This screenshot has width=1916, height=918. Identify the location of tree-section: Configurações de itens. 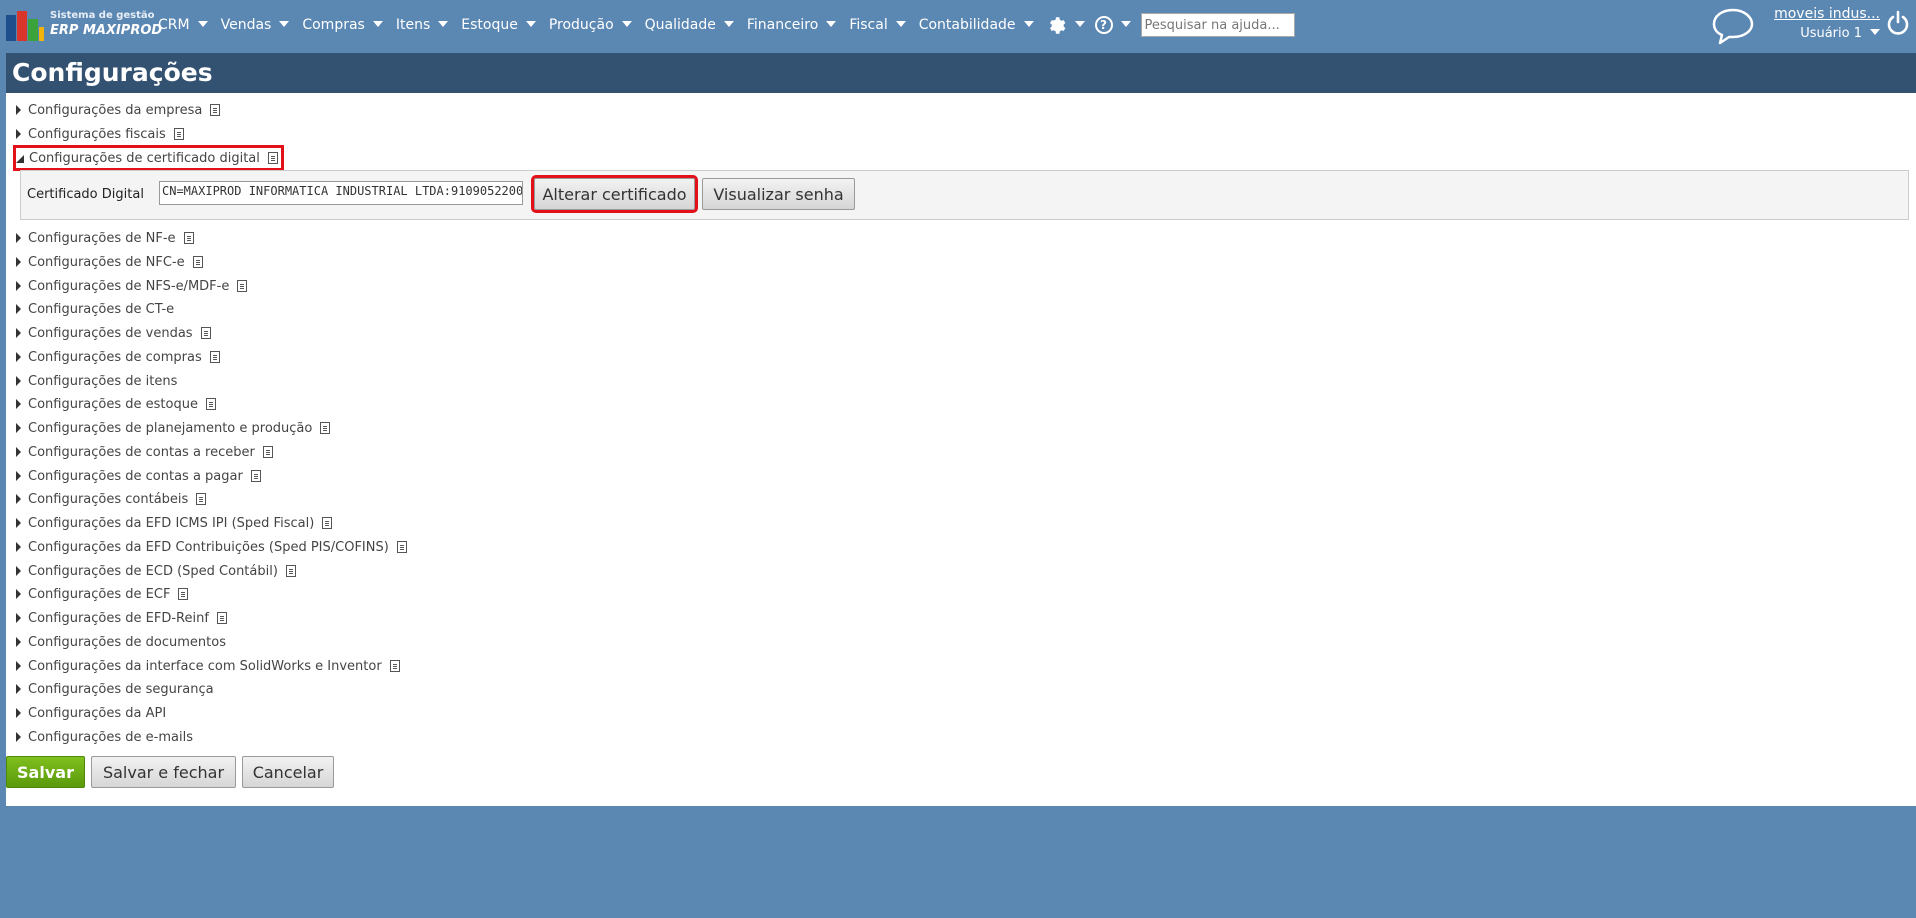
(96, 381).